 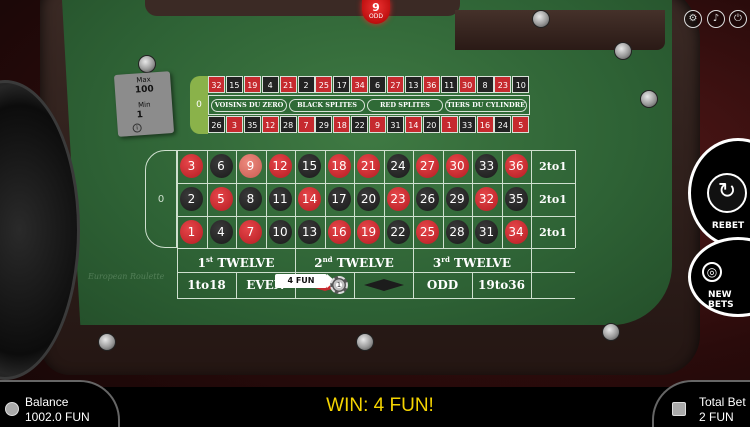 I want to click on number-bet-cell: 7, so click(x=250, y=232).